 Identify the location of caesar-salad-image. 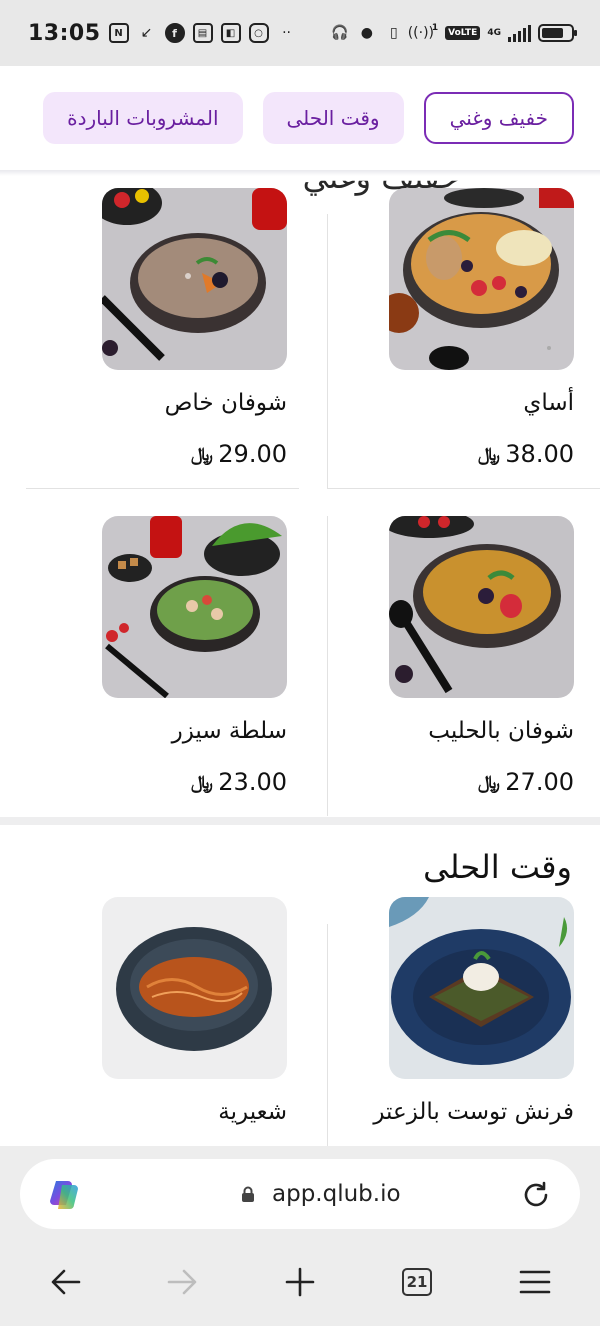
(194, 607).